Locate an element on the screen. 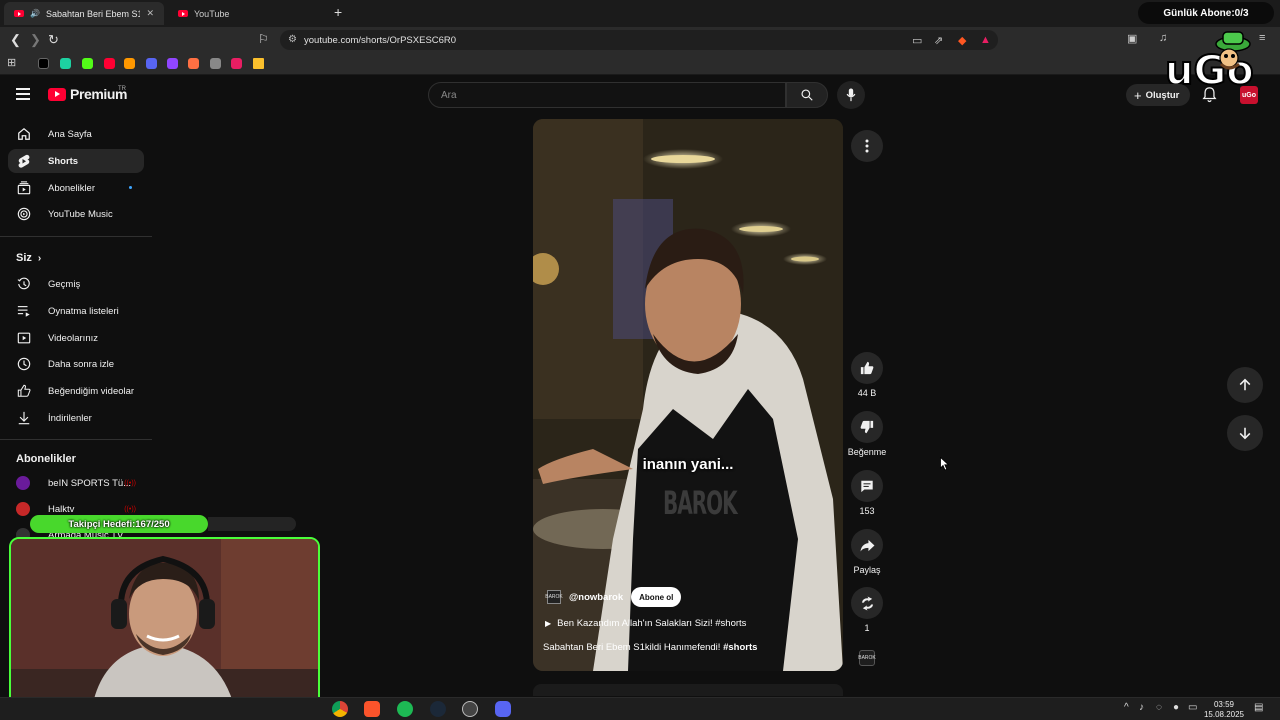 This screenshot has width=1280, height=720. tab-youtube: YouTube is located at coordinates (248, 13).